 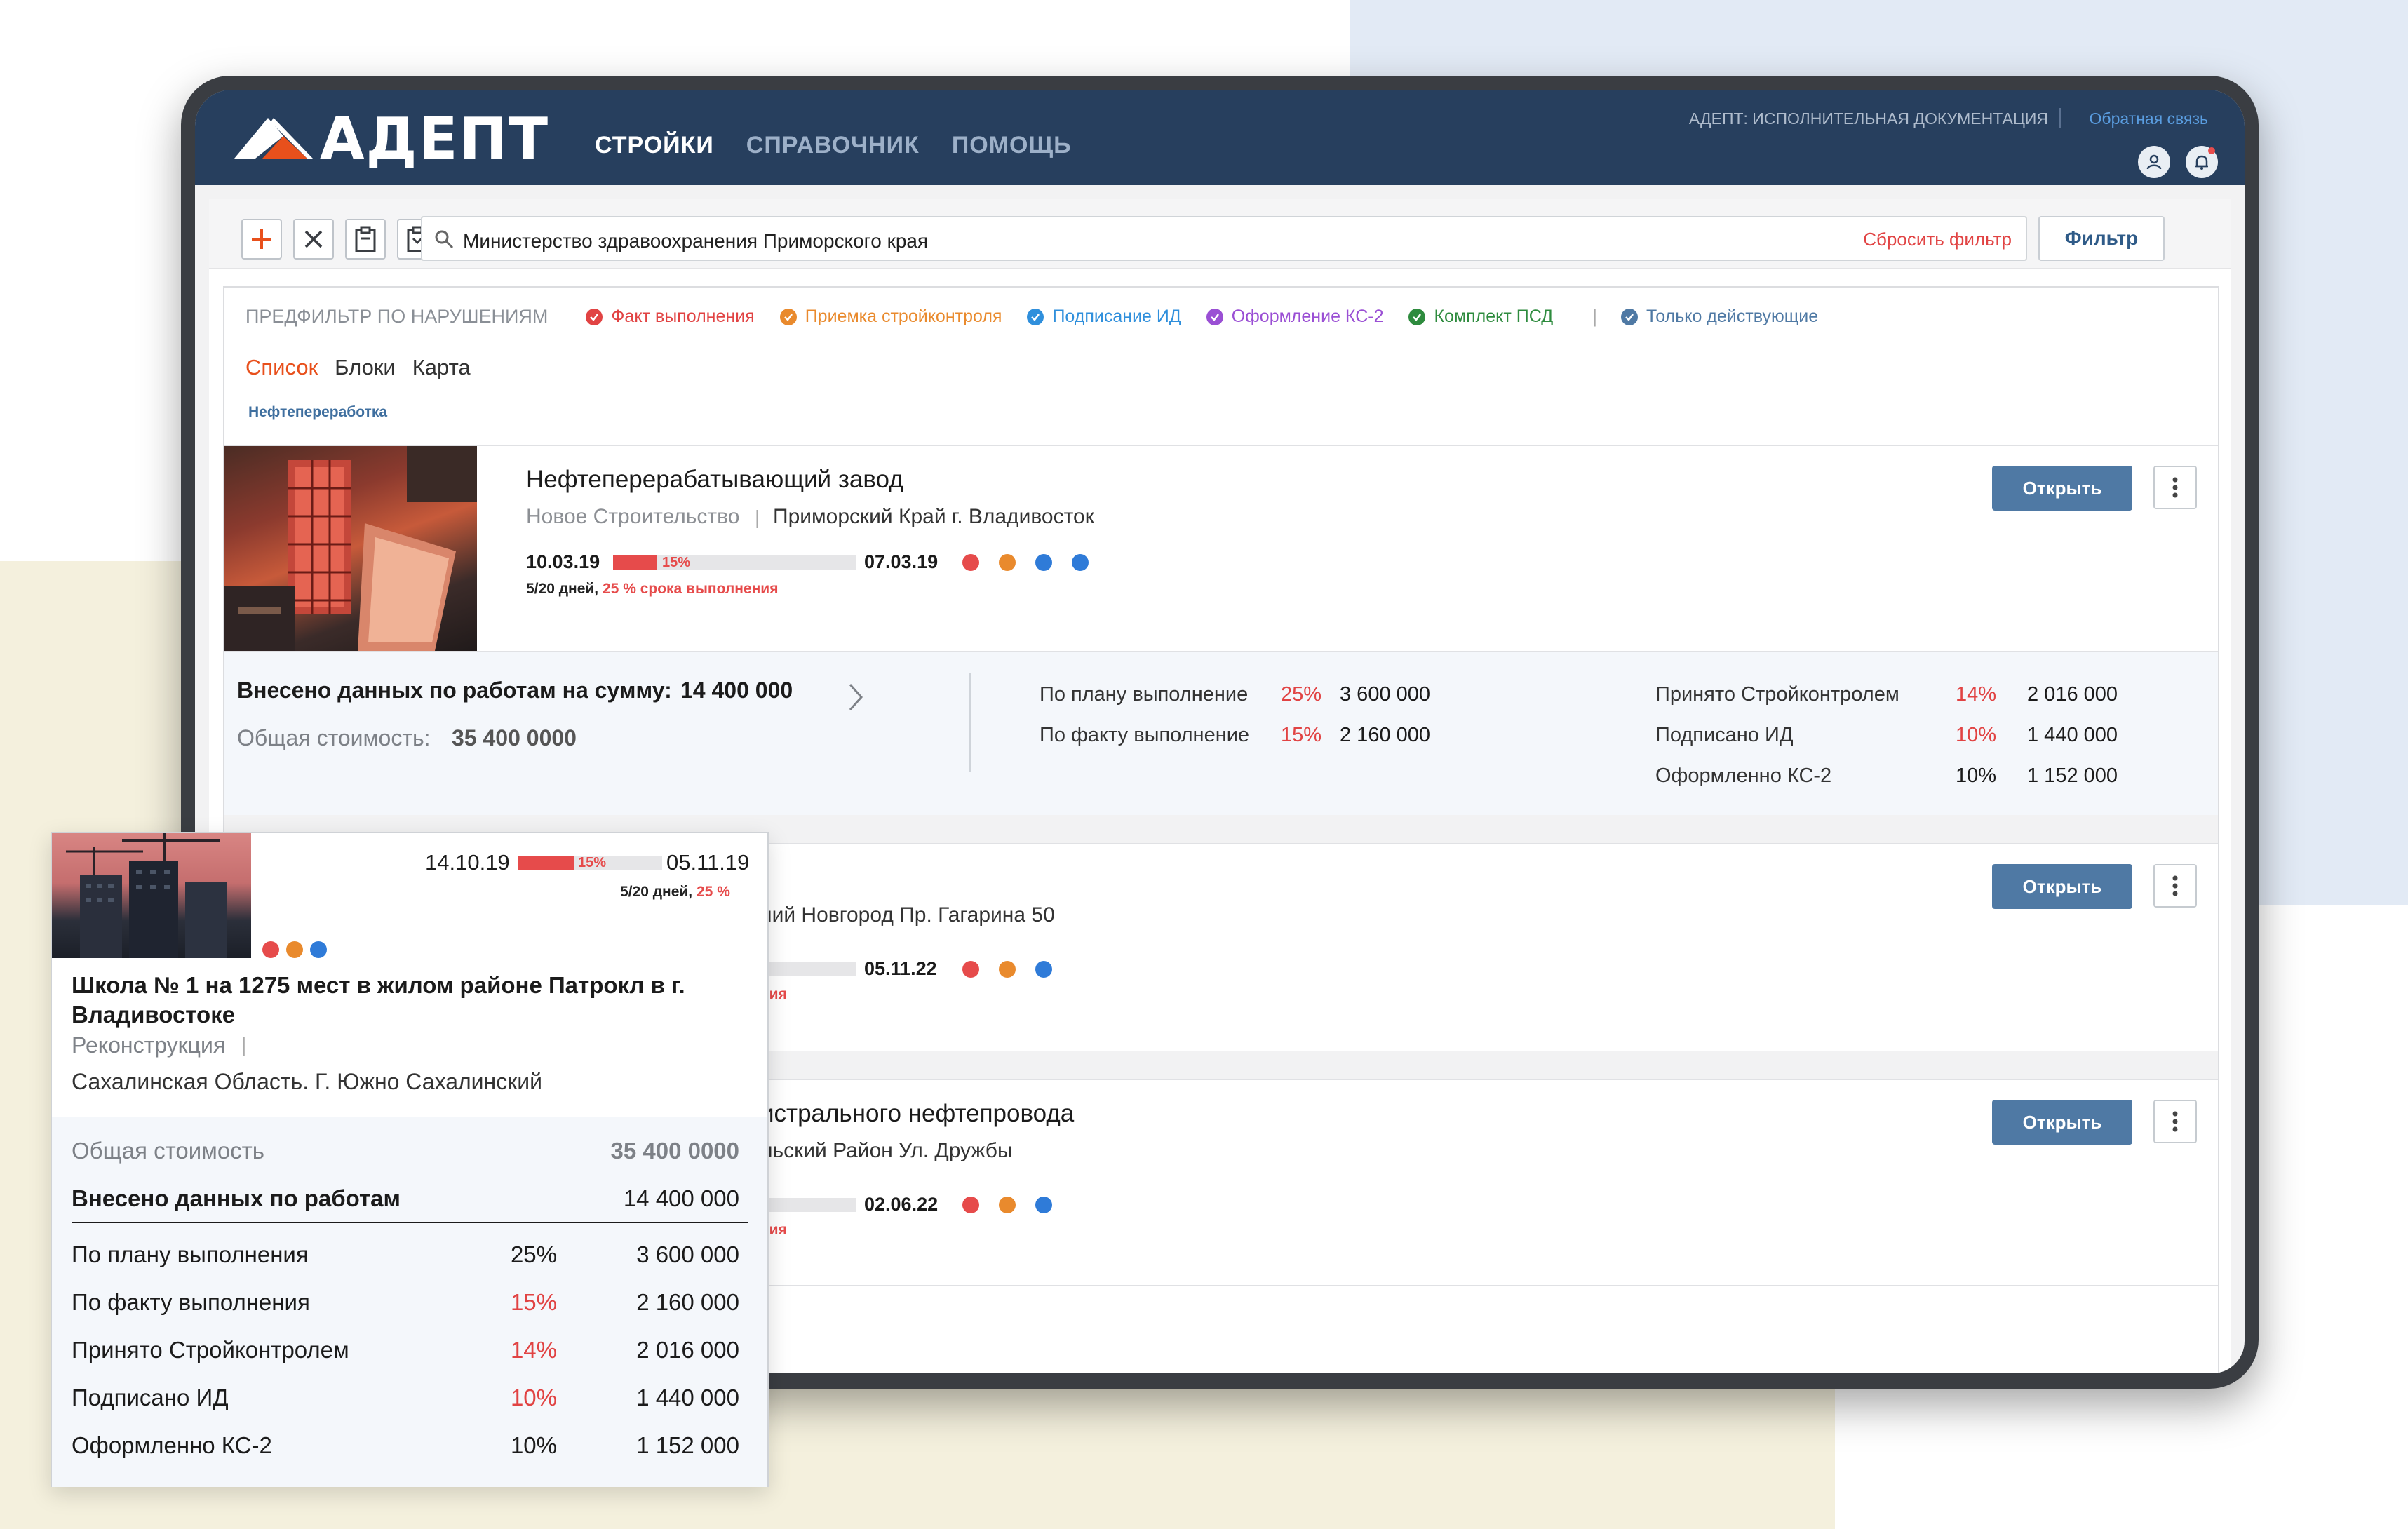 I want to click on chip-fakt: Факт выполнения, so click(x=670, y=317).